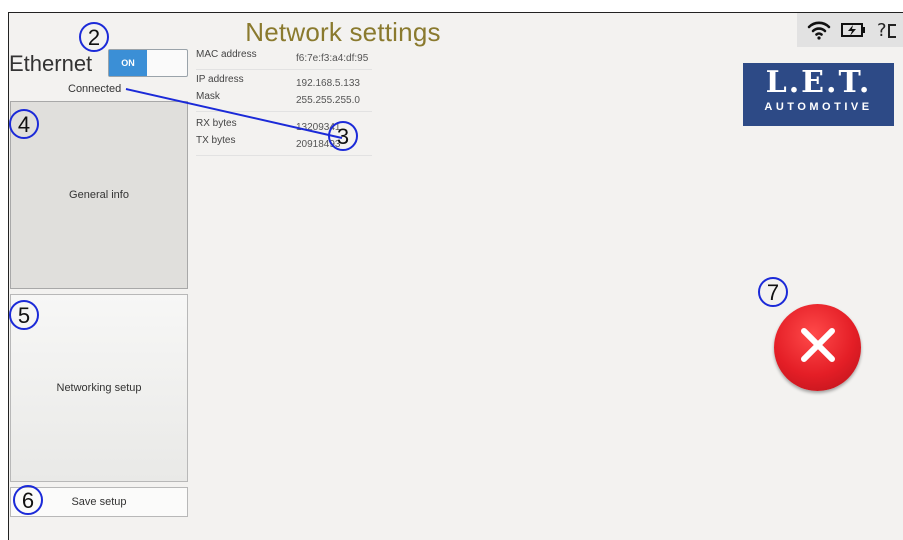 This screenshot has width=903, height=540. I want to click on annotation-badge-2: 2, so click(94, 37).